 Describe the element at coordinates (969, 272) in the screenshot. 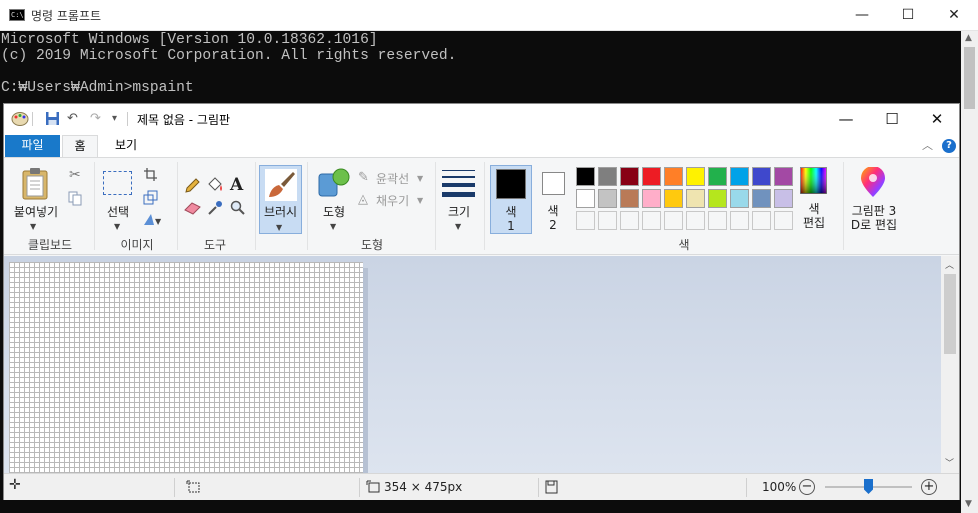

I see `cmd-scrollbar: ▲ ▼` at that location.